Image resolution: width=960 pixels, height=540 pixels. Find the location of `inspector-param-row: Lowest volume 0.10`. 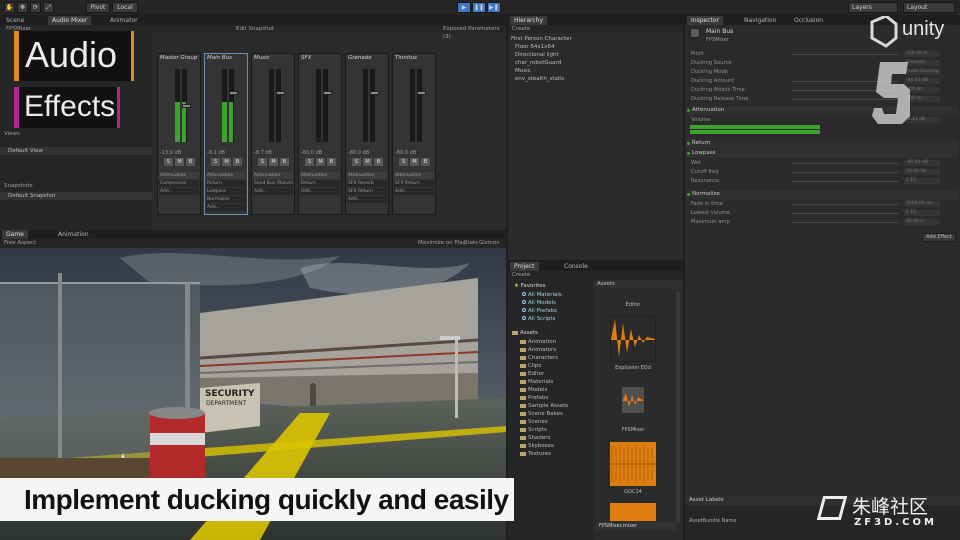

inspector-param-row: Lowest volume 0.10 is located at coordinates (822, 213).